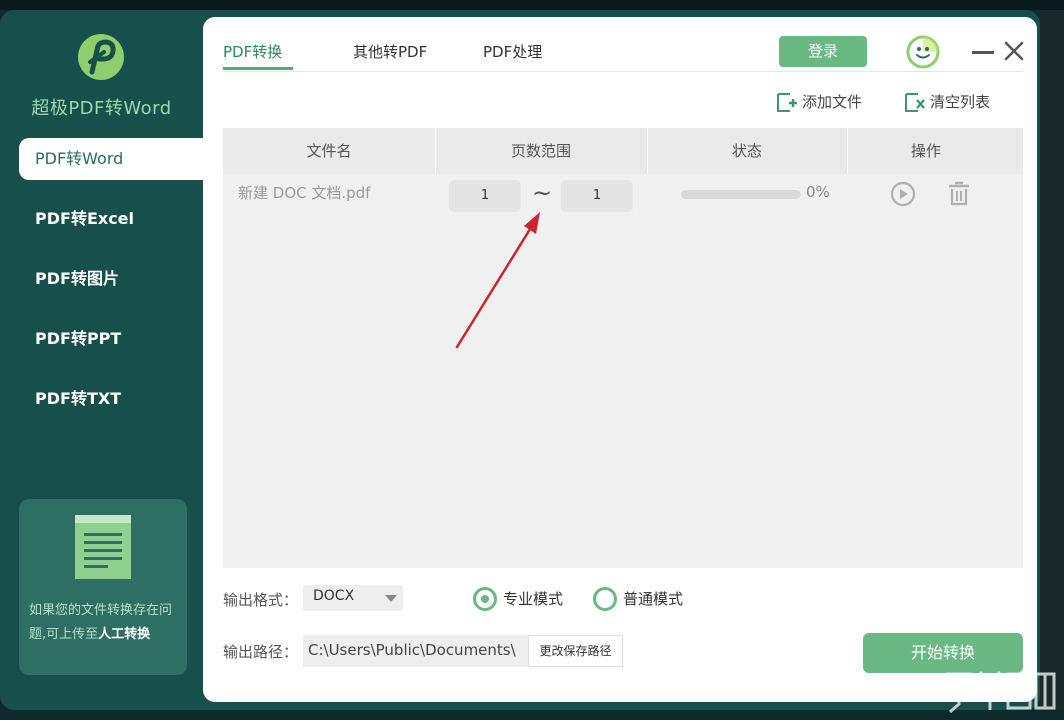  Describe the element at coordinates (915, 102) in the screenshot. I see `clear-list-icon` at that location.